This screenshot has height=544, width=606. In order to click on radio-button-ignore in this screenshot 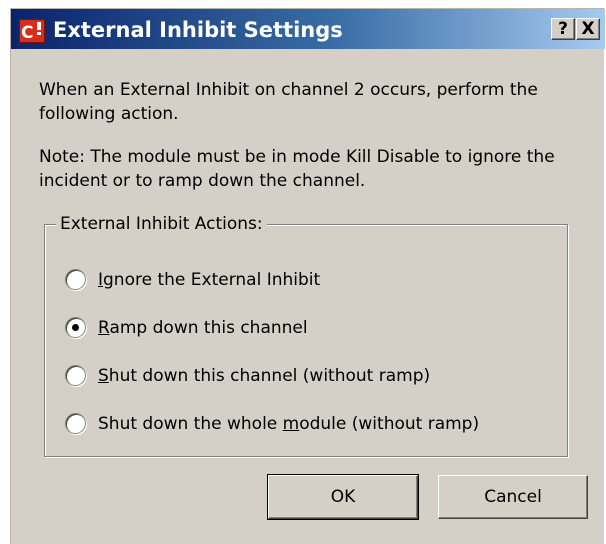, I will do `click(75, 279)`.